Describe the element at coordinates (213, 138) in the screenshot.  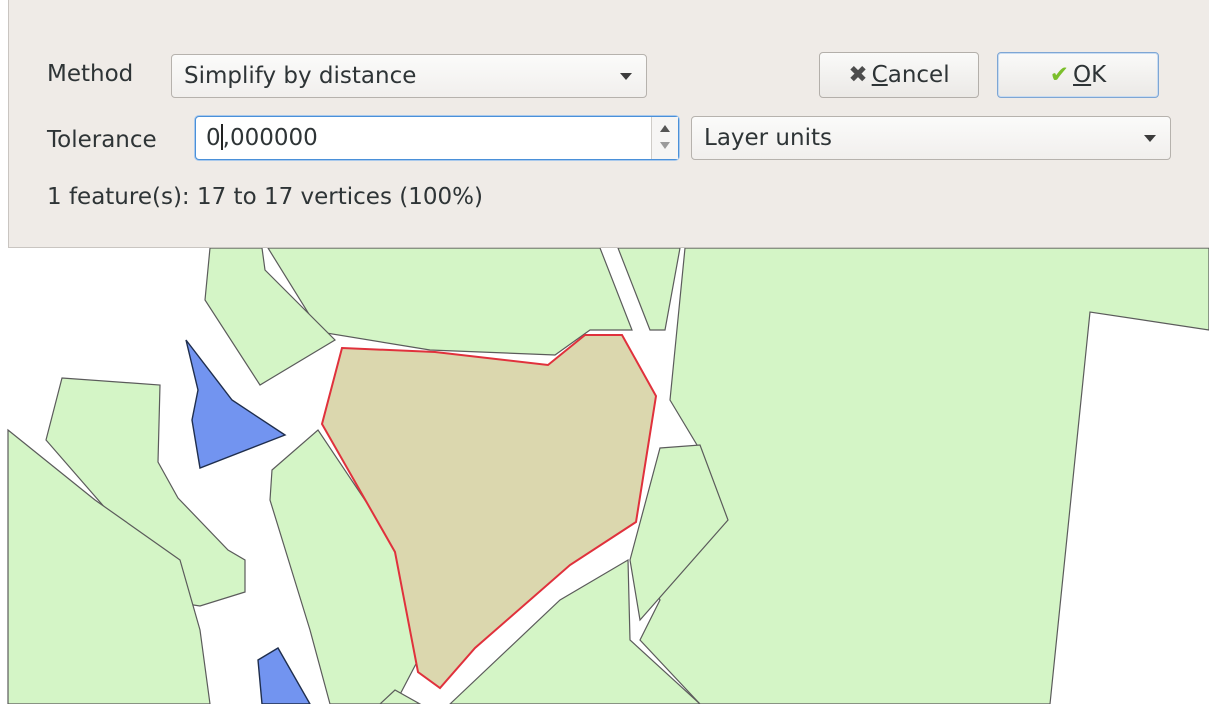
I see `tolerance-value-start: 0` at that location.